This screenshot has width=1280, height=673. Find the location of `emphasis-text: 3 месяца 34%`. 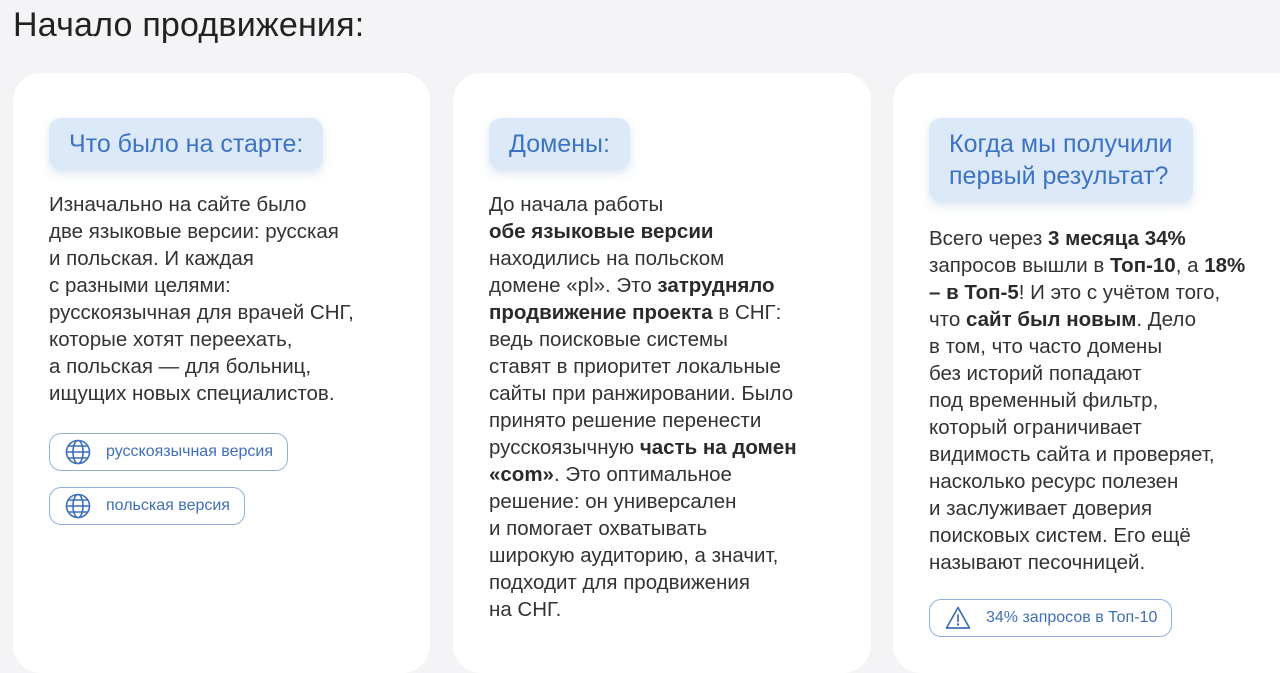

emphasis-text: 3 месяца 34% is located at coordinates (1116, 238).